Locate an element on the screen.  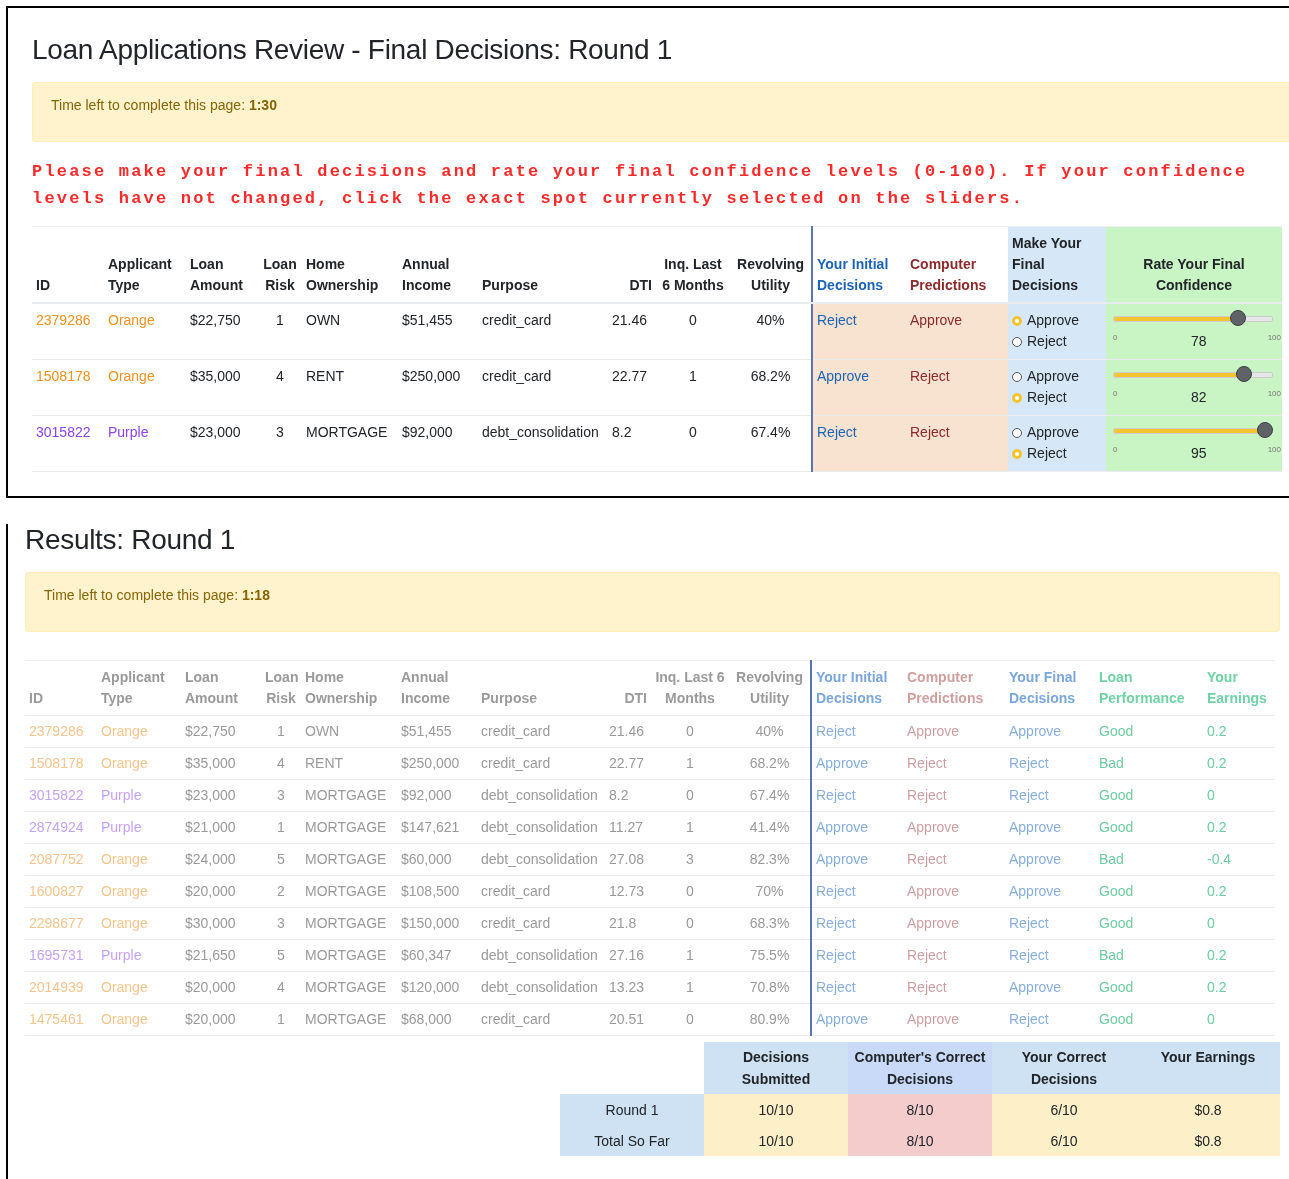
timer-notice: Time left to complete this page: 1:18 is located at coordinates (652, 602).